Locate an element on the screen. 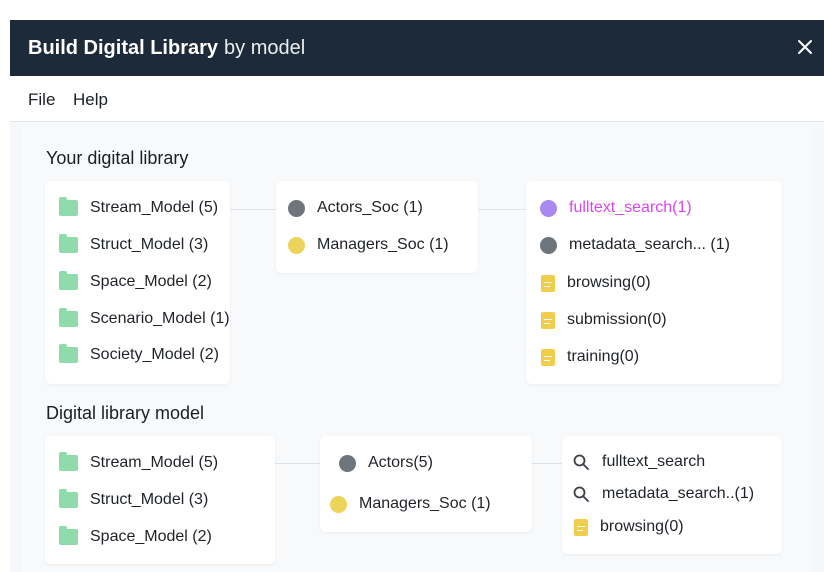  library-model-item: Struct_Model (3) is located at coordinates (133, 245).